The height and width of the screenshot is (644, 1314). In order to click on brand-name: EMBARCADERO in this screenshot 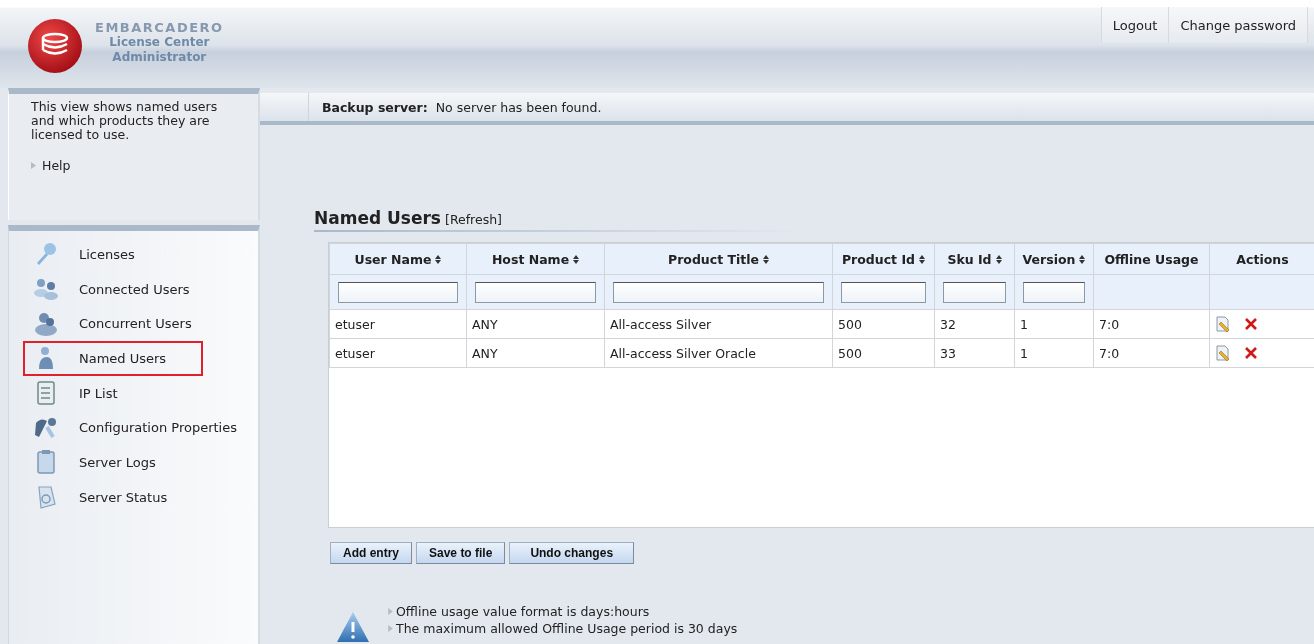, I will do `click(159, 27)`.